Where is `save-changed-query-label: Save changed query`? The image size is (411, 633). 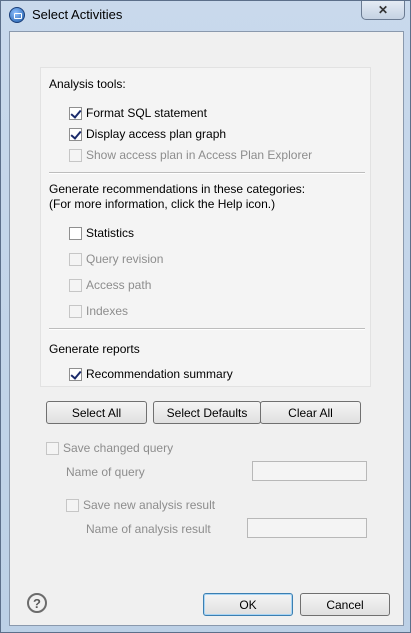 save-changed-query-label: Save changed query is located at coordinates (118, 448).